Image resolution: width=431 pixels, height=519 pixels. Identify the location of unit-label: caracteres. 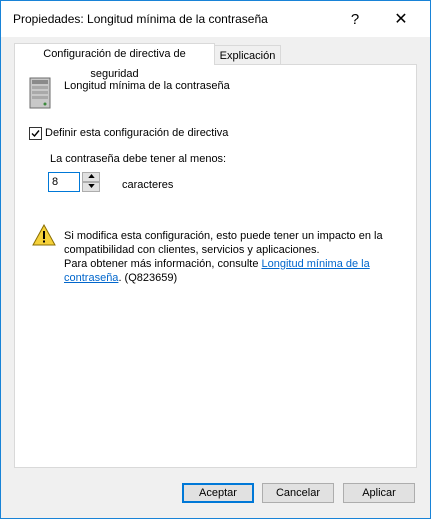
(148, 185).